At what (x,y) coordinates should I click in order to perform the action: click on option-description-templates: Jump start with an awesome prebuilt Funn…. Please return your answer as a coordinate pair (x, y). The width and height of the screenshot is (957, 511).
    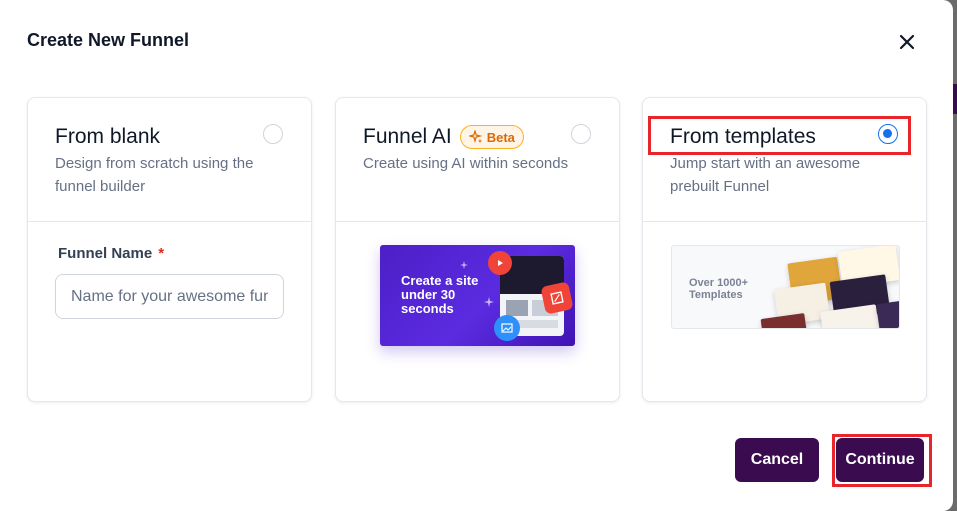
    Looking at the image, I should click on (765, 175).